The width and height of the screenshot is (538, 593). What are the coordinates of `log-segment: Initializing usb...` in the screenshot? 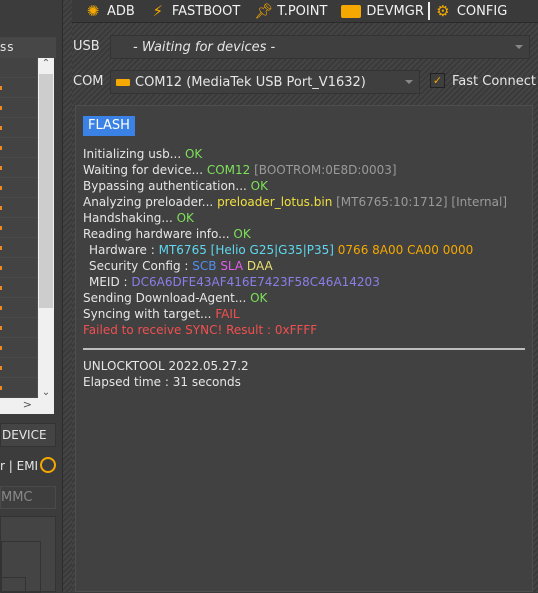 It's located at (134, 154).